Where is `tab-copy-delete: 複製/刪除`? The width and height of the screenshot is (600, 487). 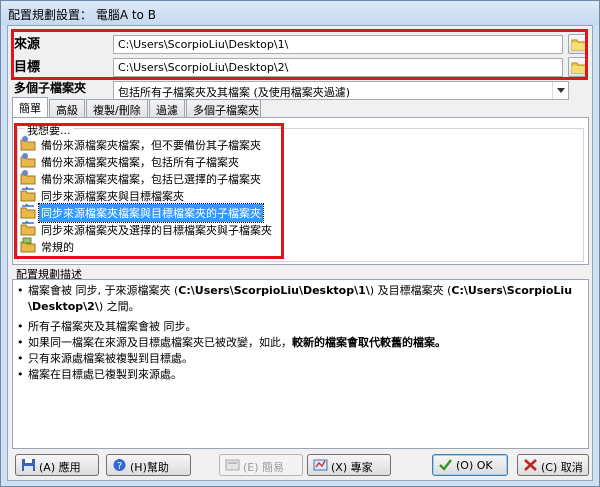 tab-copy-delete: 複製/刪除 is located at coordinates (117, 108).